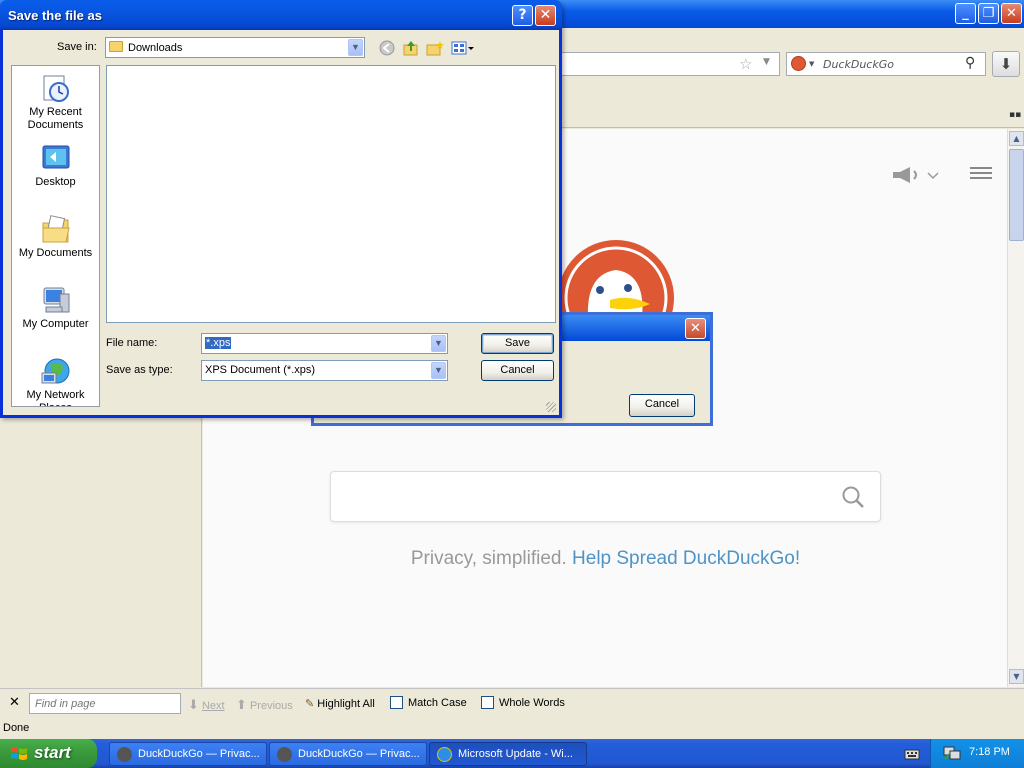 The image size is (1024, 768). I want to click on highlight-all-button: ✎ Highlight All, so click(340, 703).